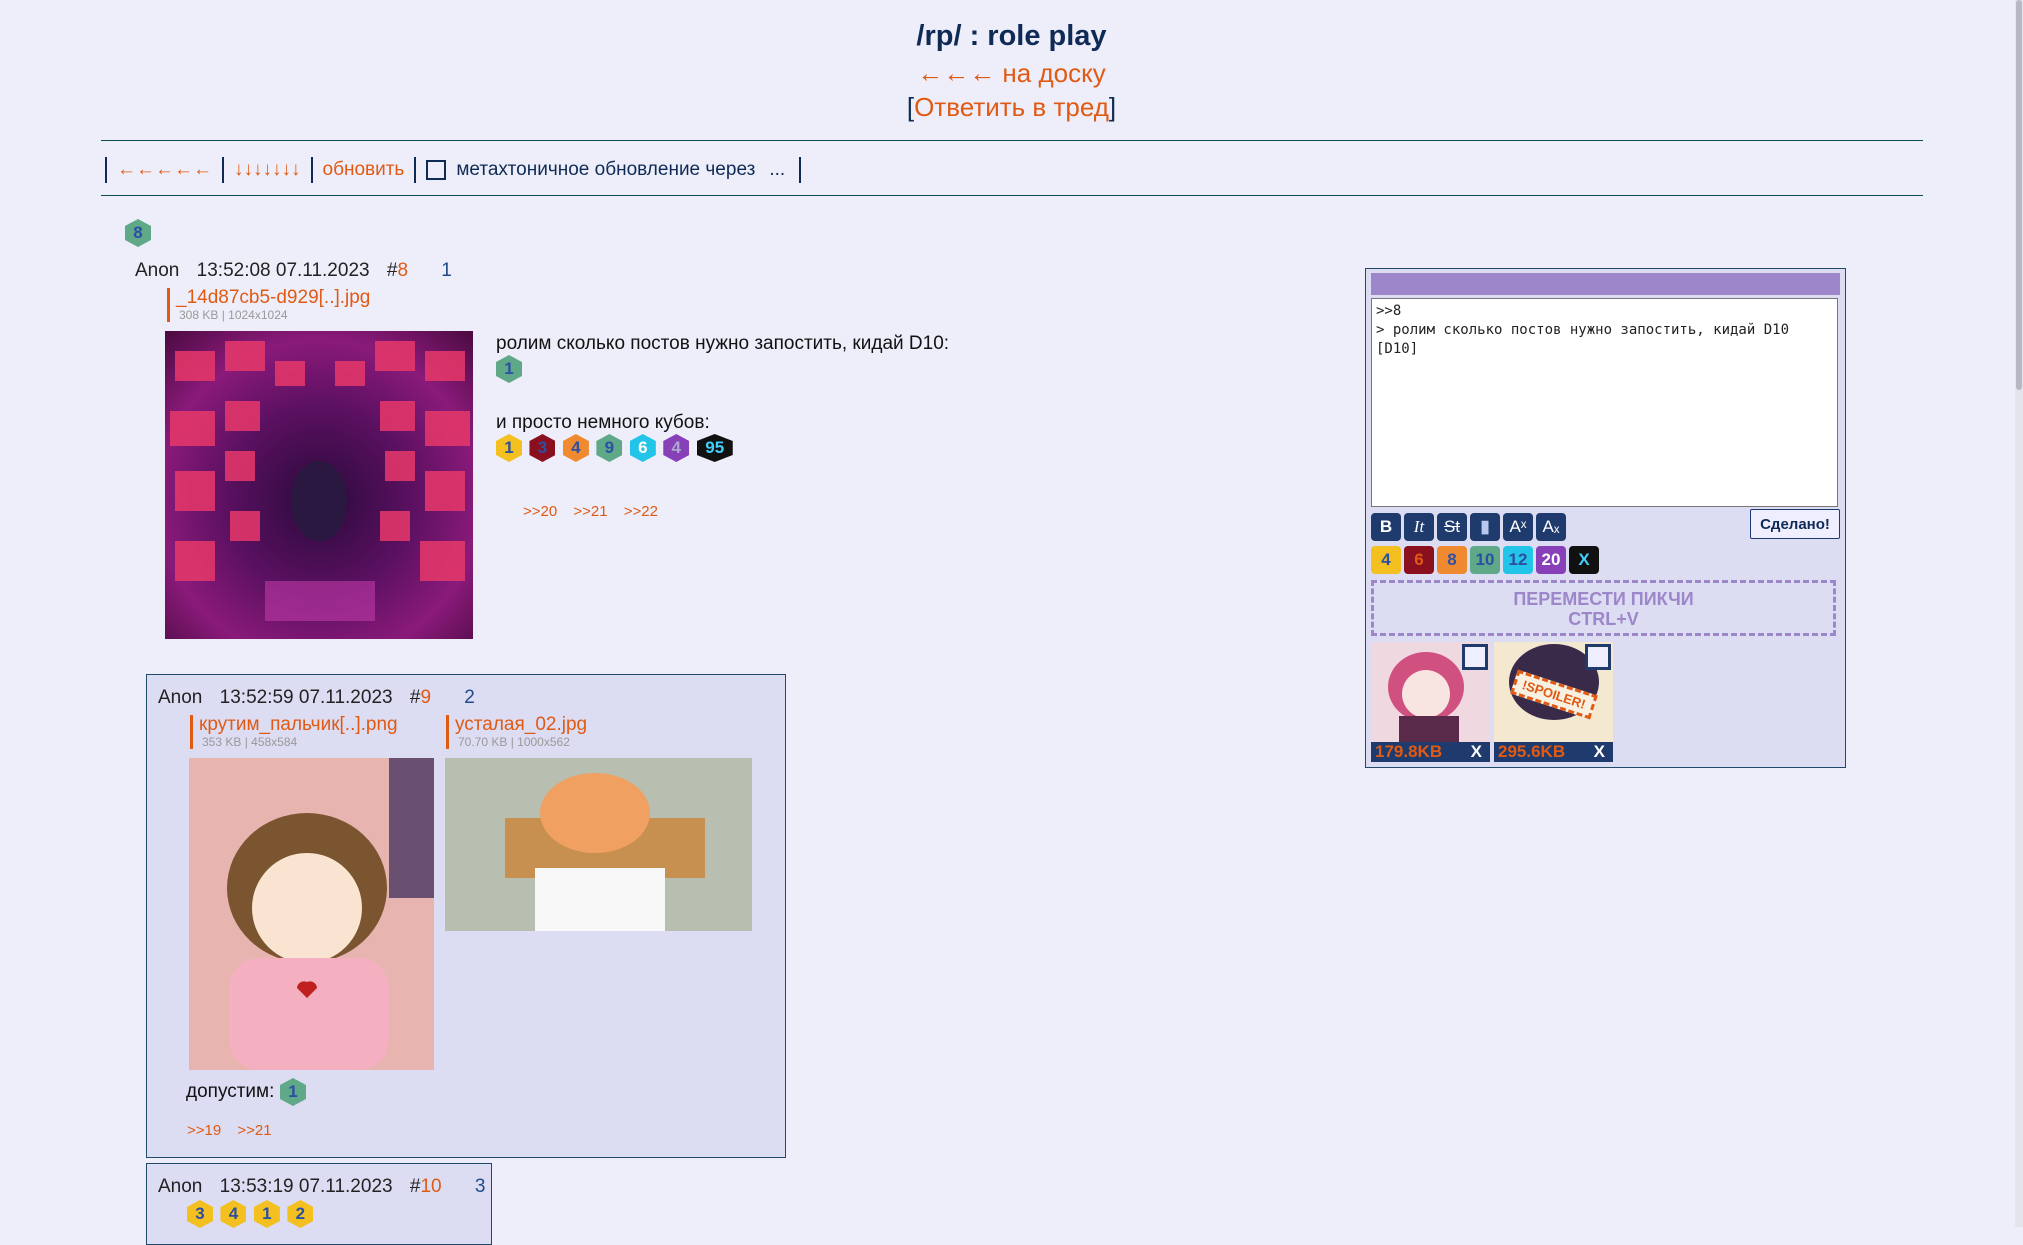 The image size is (2023, 1245). I want to click on reply-form-drag-handle, so click(1605, 284).